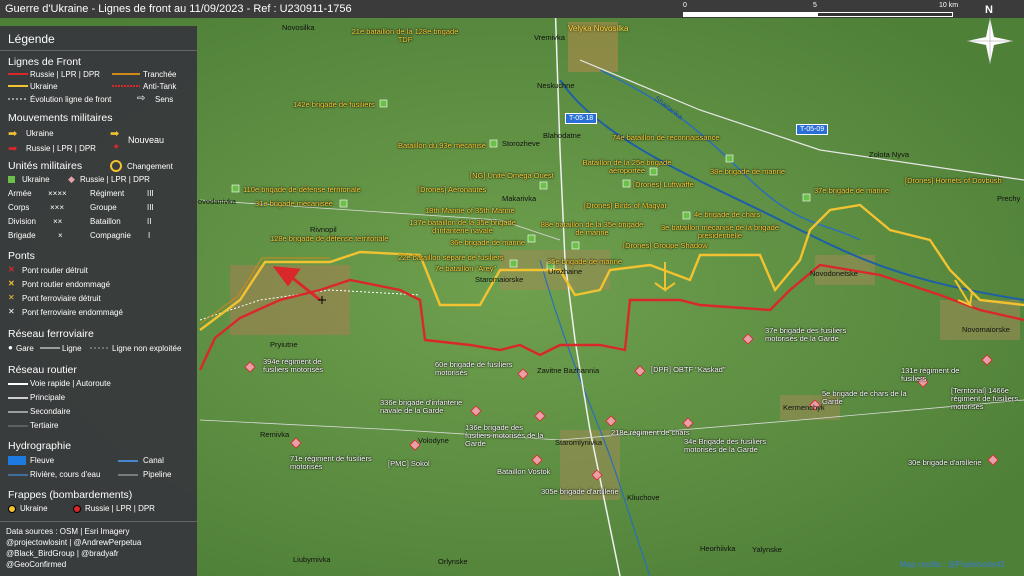  I want to click on front-lines-heading: Lignes de Front, so click(44, 62).